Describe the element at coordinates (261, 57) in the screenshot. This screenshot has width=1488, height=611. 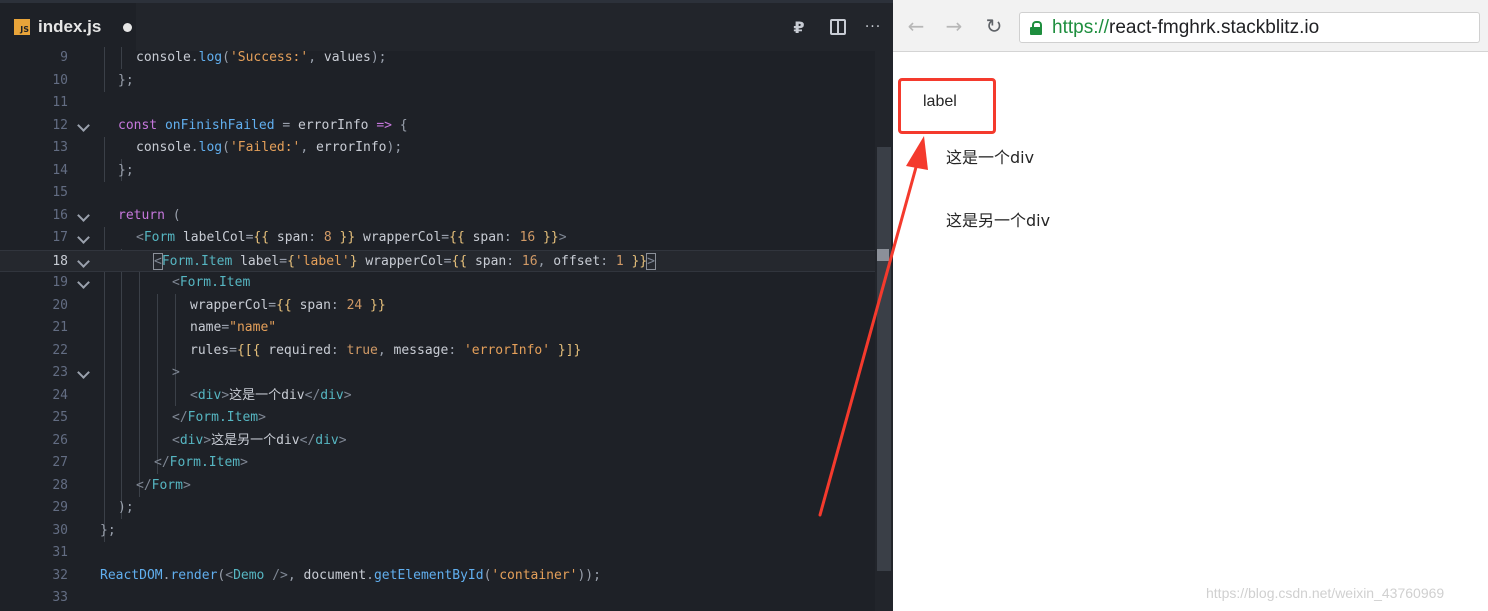
I see `code-text: console.log('Success:', values);` at that location.